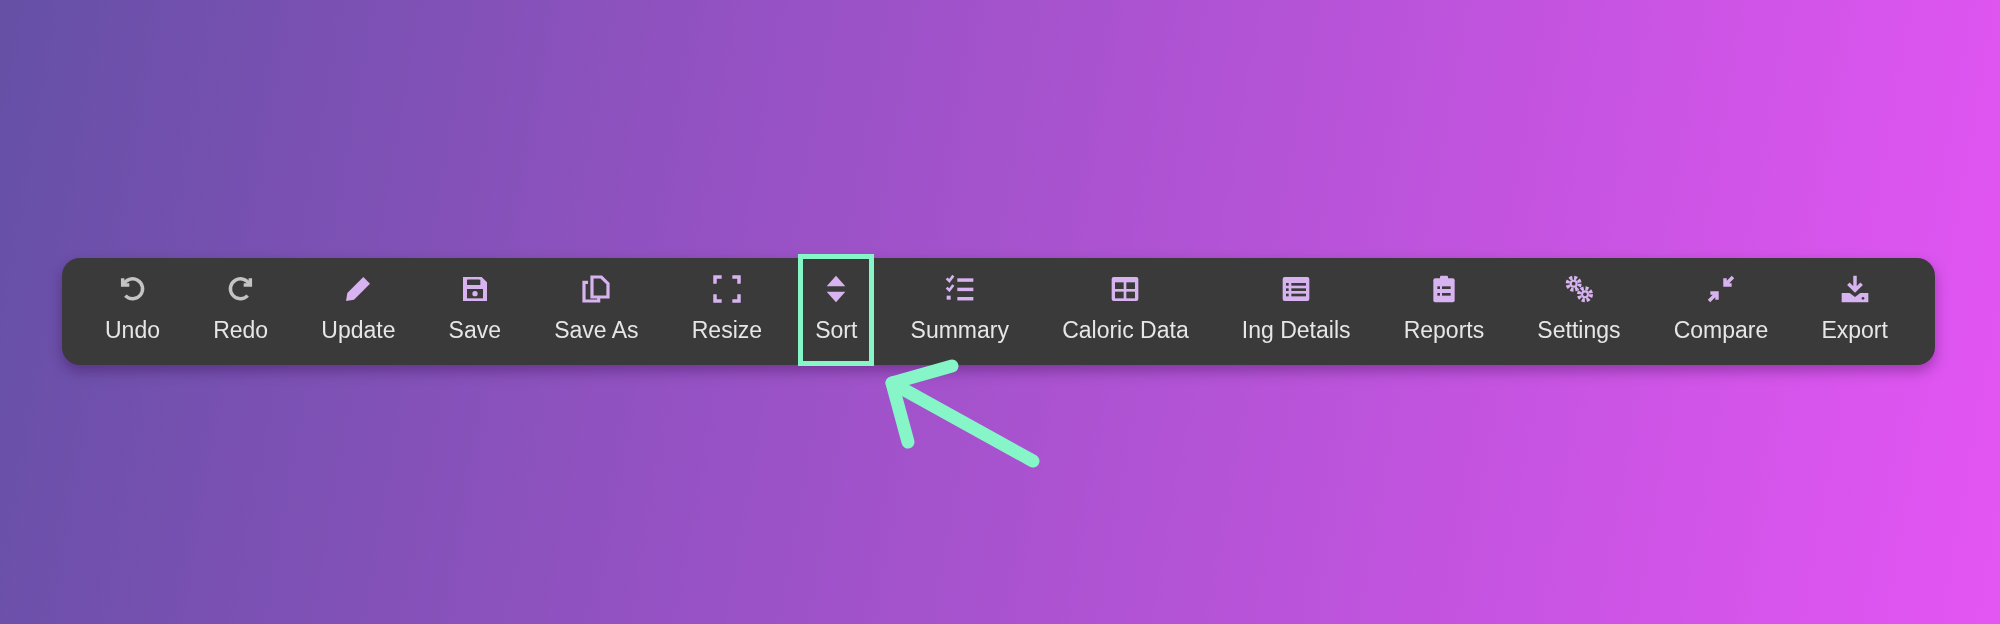 The width and height of the screenshot is (2000, 624). Describe the element at coordinates (836, 310) in the screenshot. I see `toolbar-button: Sort` at that location.